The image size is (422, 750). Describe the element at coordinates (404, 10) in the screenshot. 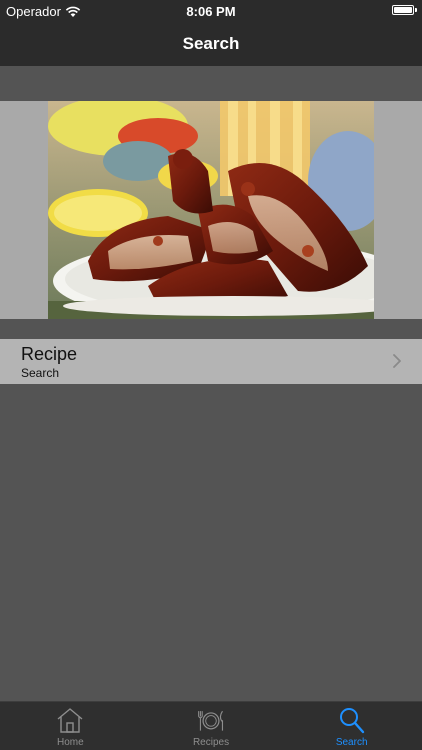

I see `battery-icon` at that location.